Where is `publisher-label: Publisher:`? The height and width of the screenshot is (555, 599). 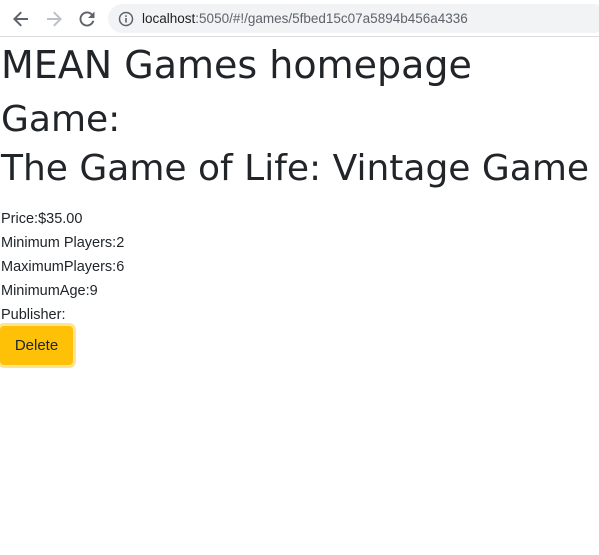
publisher-label: Publisher: is located at coordinates (33, 315).